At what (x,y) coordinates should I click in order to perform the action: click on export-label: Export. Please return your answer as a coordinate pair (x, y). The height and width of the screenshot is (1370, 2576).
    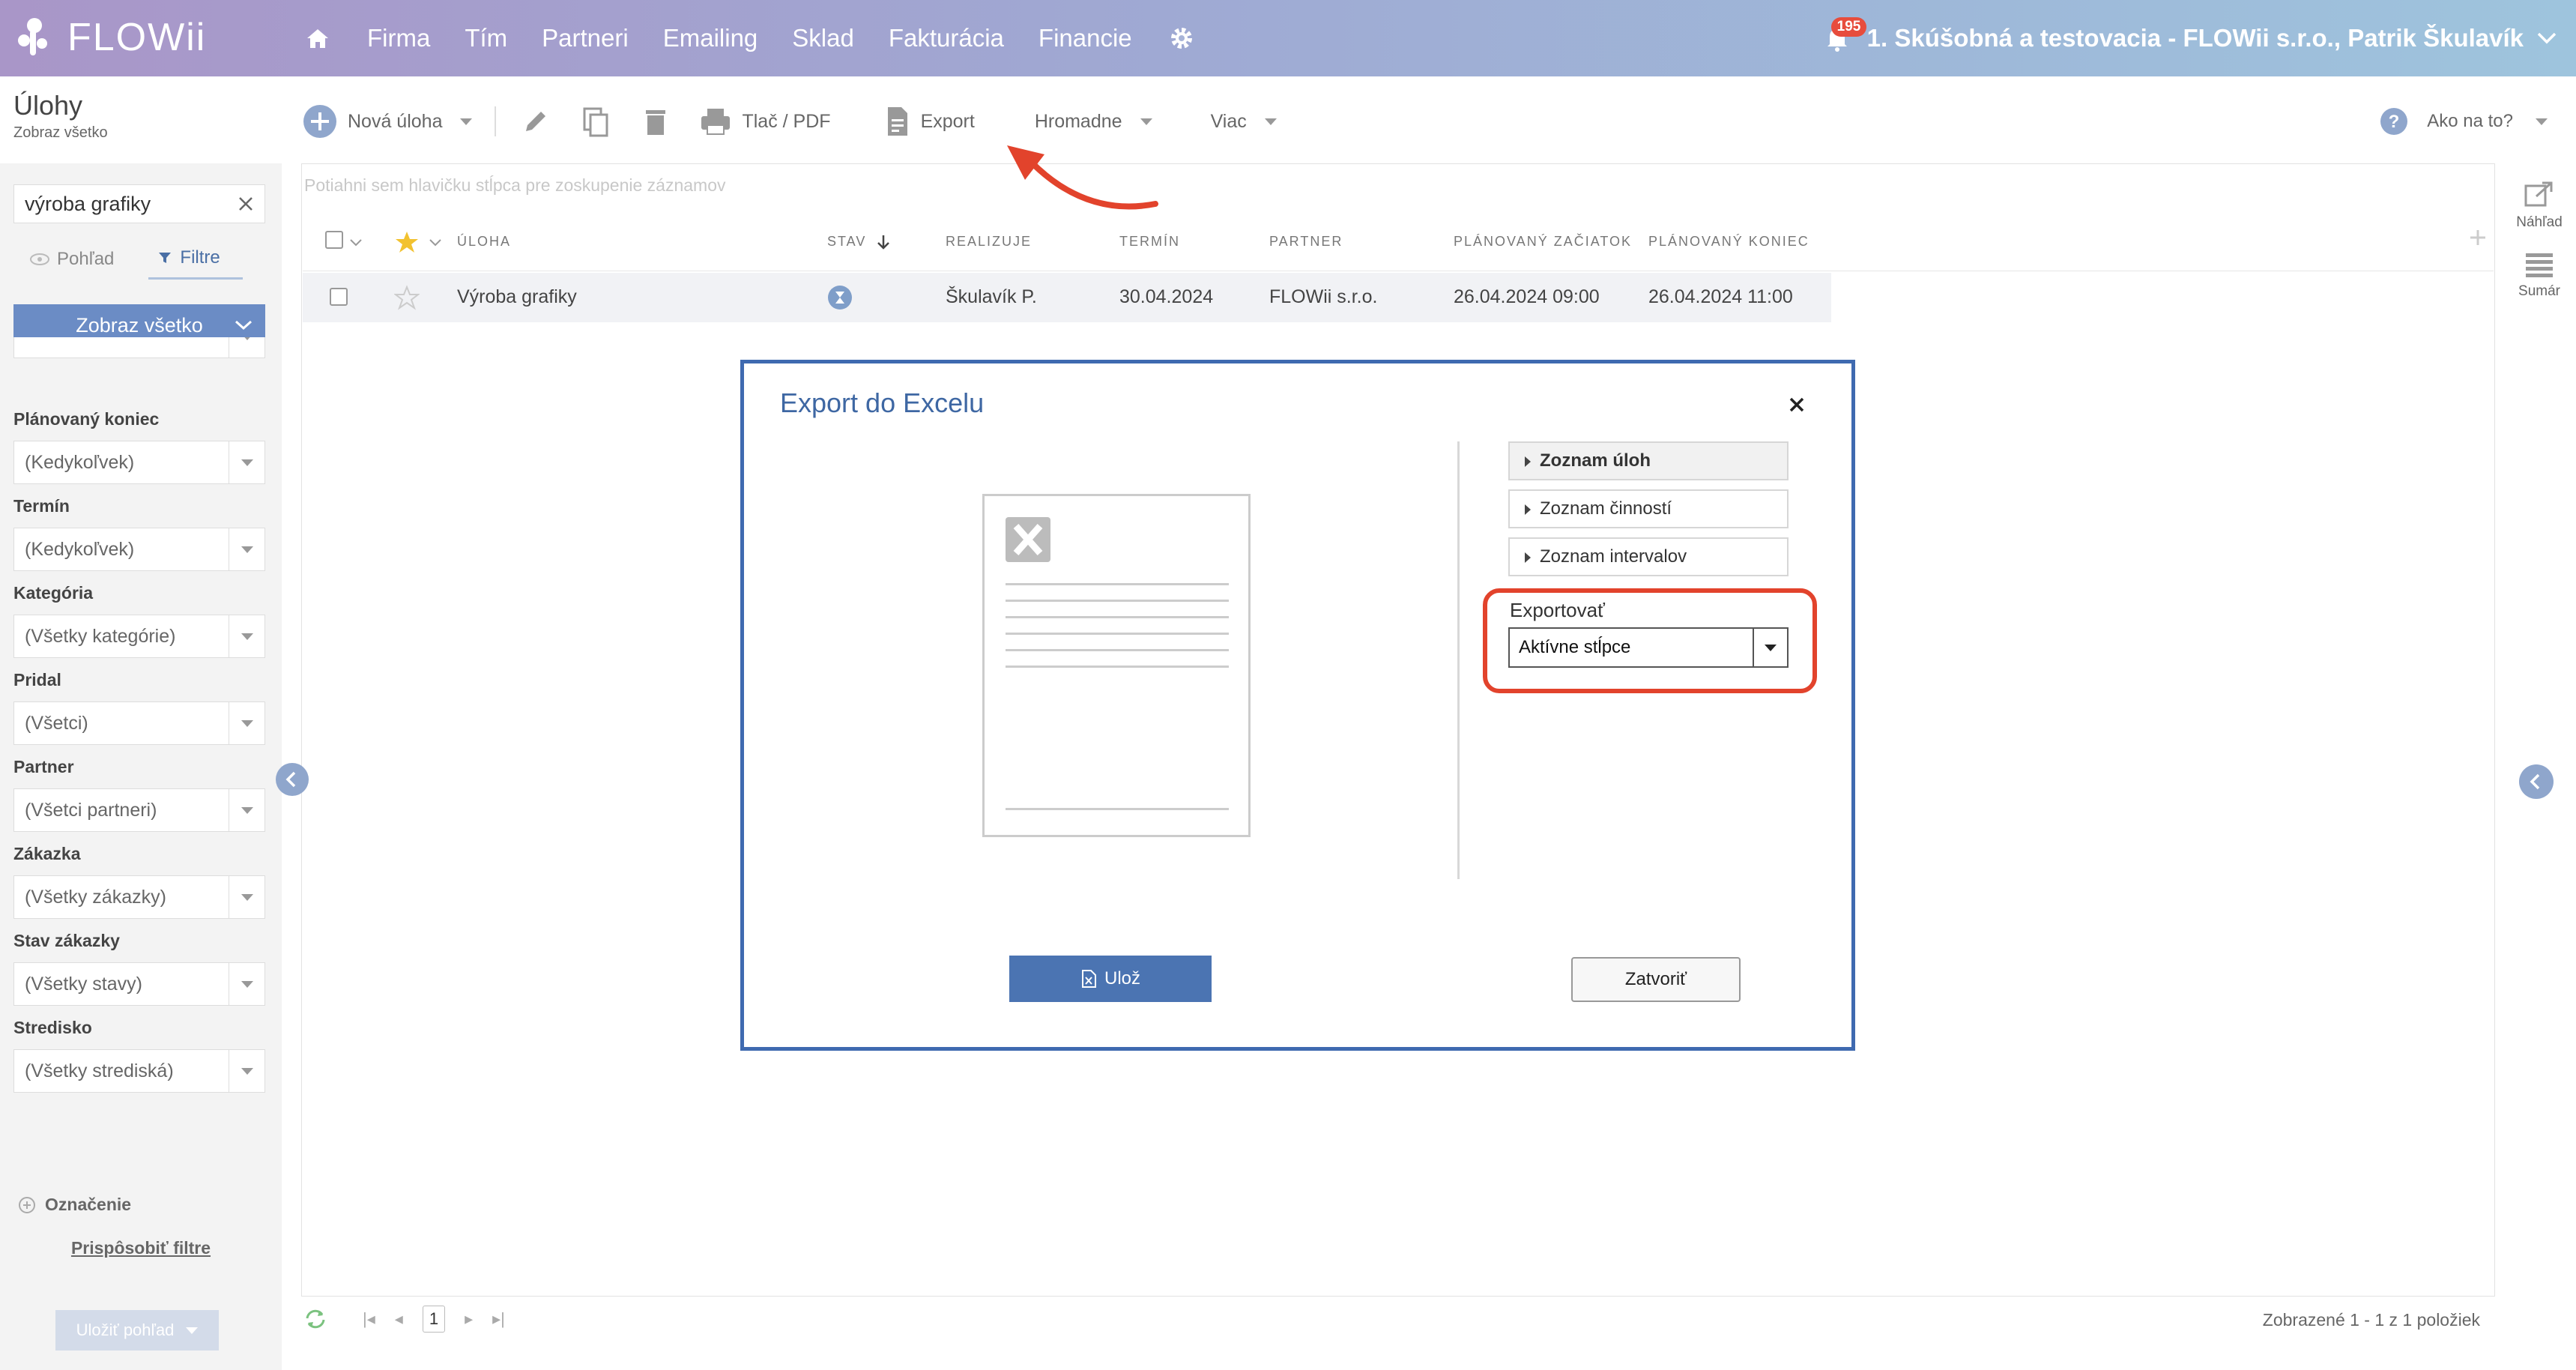
    Looking at the image, I should click on (947, 121).